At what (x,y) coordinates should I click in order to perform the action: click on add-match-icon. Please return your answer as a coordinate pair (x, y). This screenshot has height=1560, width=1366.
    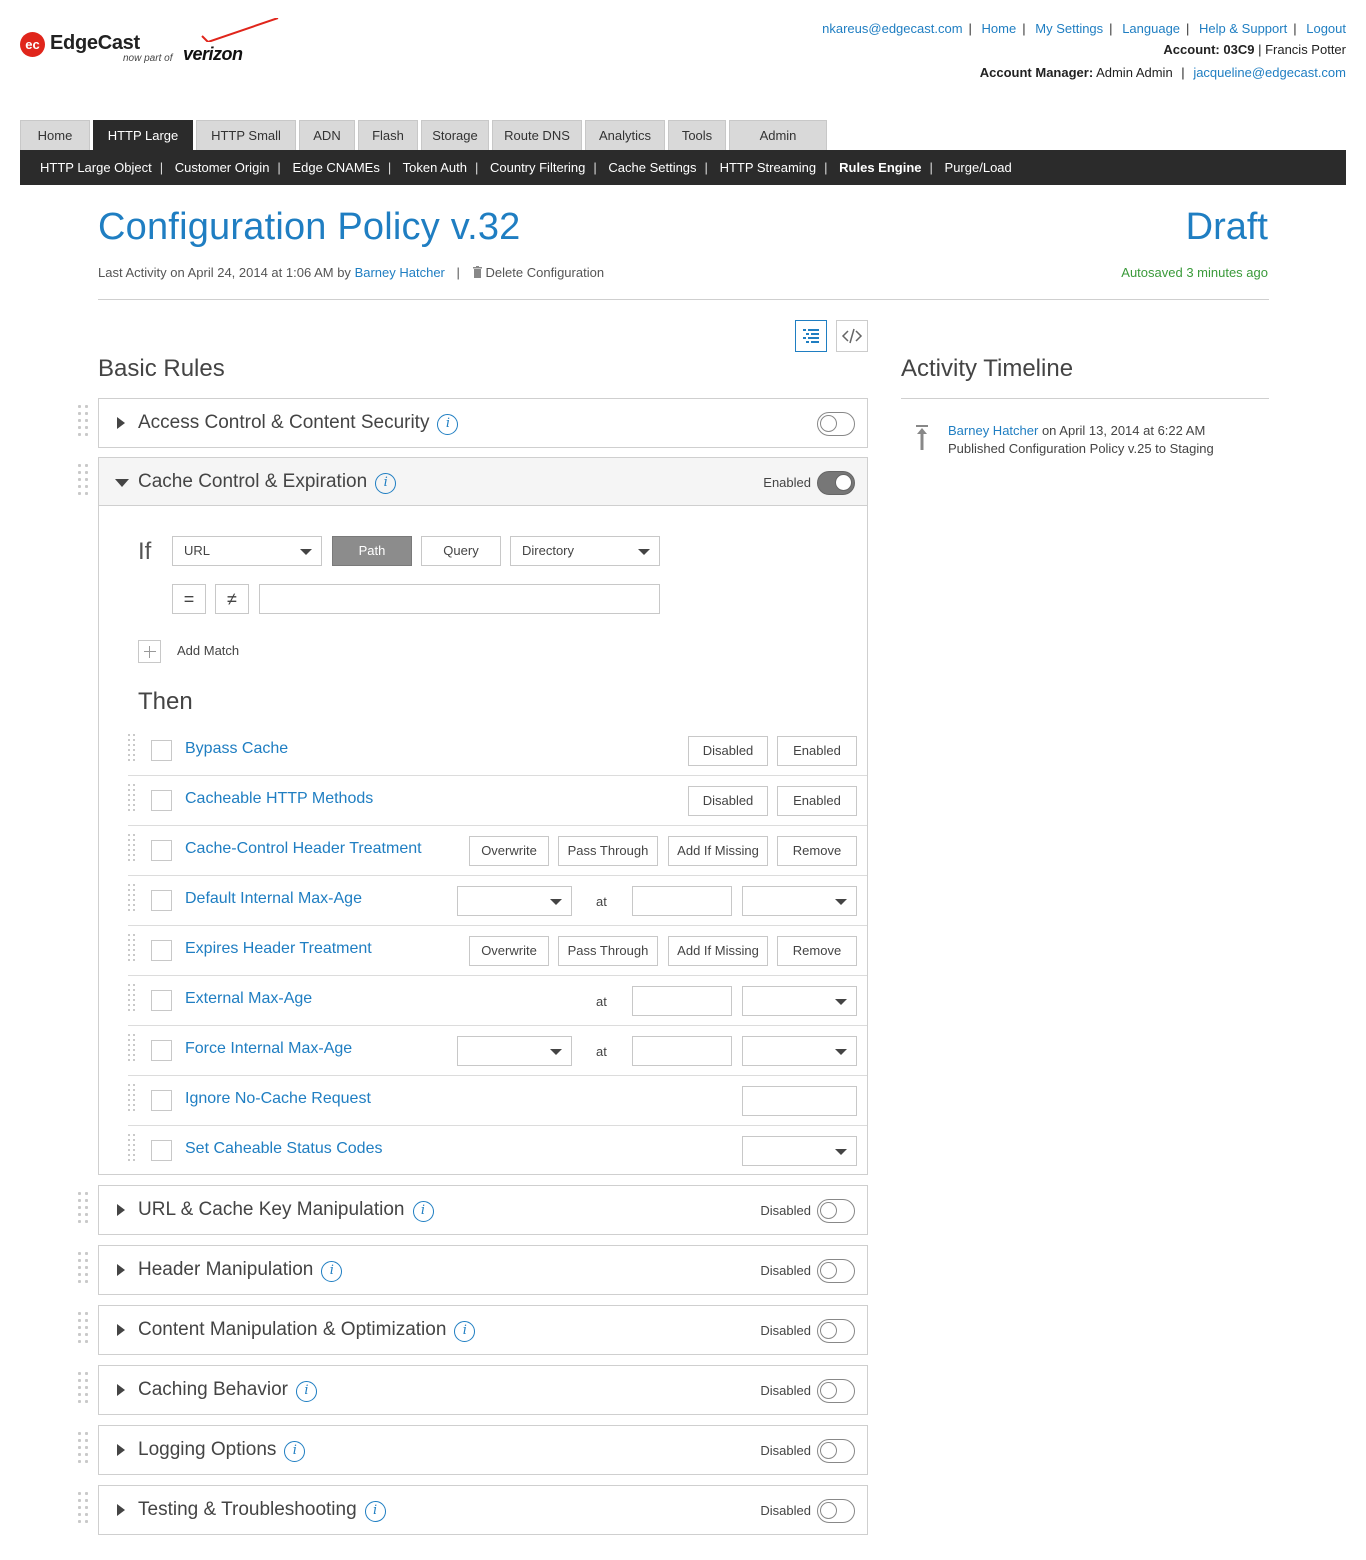
    Looking at the image, I should click on (149, 651).